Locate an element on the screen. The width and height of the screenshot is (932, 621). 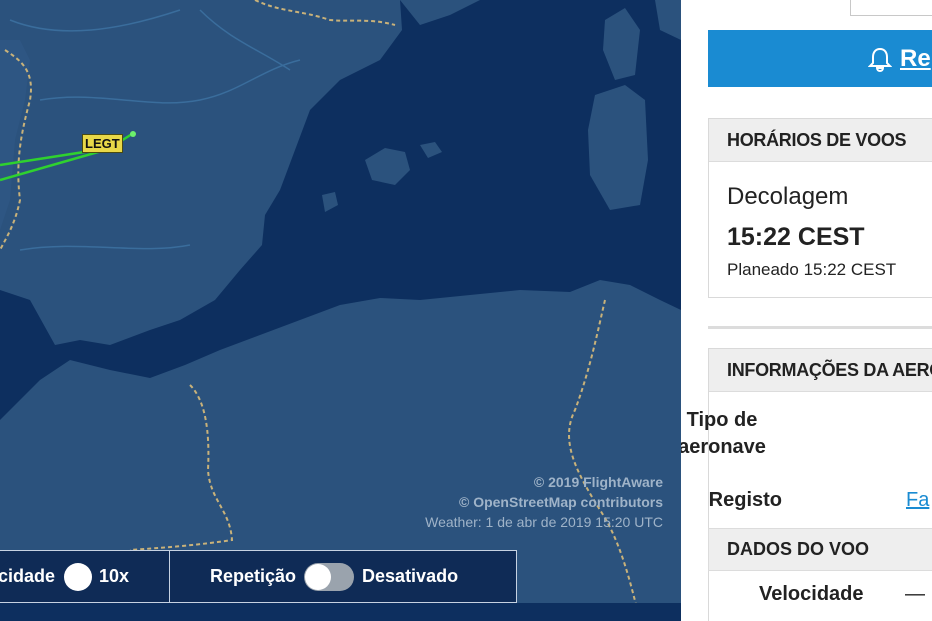
replay-control: Repetição Desativado is located at coordinates (343, 576).